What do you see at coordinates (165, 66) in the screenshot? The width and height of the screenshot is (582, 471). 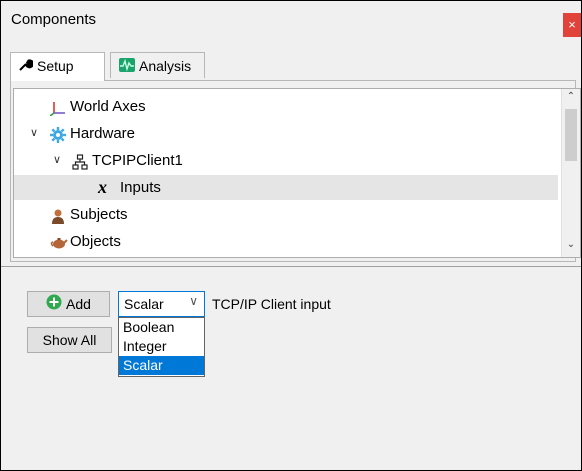 I see `tab-analysis-label: Analysis` at bounding box center [165, 66].